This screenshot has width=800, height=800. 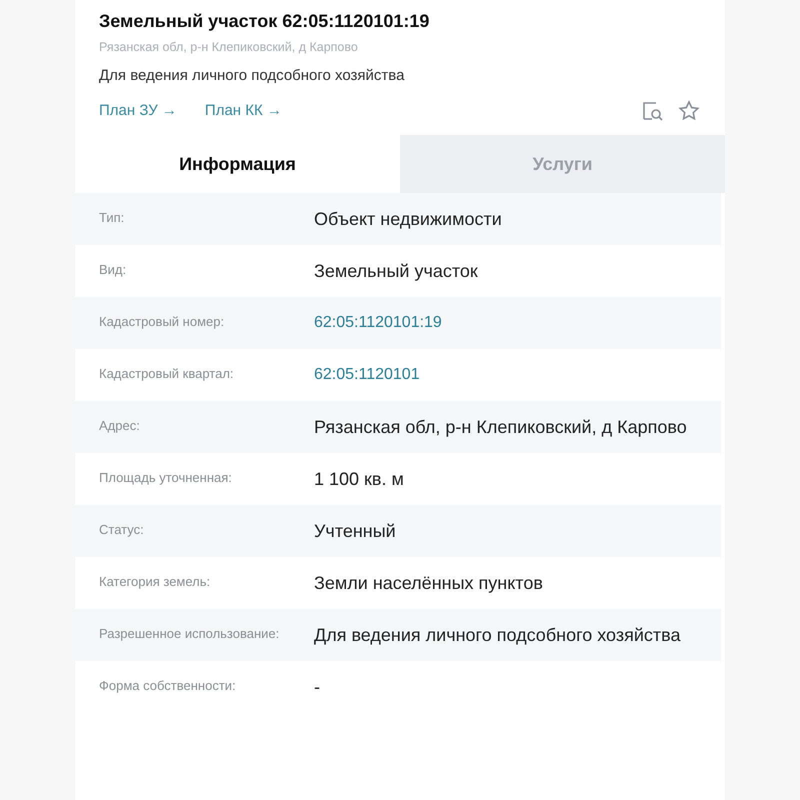 What do you see at coordinates (122, 530) in the screenshot?
I see `field-label: Статус:` at bounding box center [122, 530].